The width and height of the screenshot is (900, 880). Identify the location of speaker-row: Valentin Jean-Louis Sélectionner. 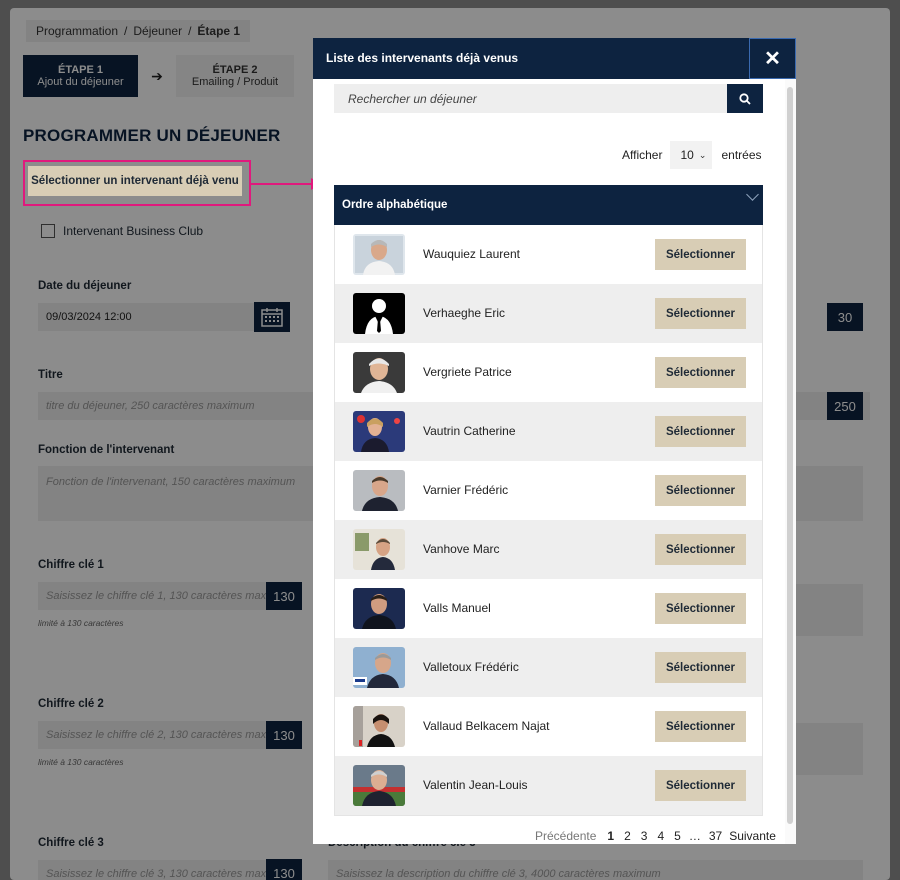
(548, 785).